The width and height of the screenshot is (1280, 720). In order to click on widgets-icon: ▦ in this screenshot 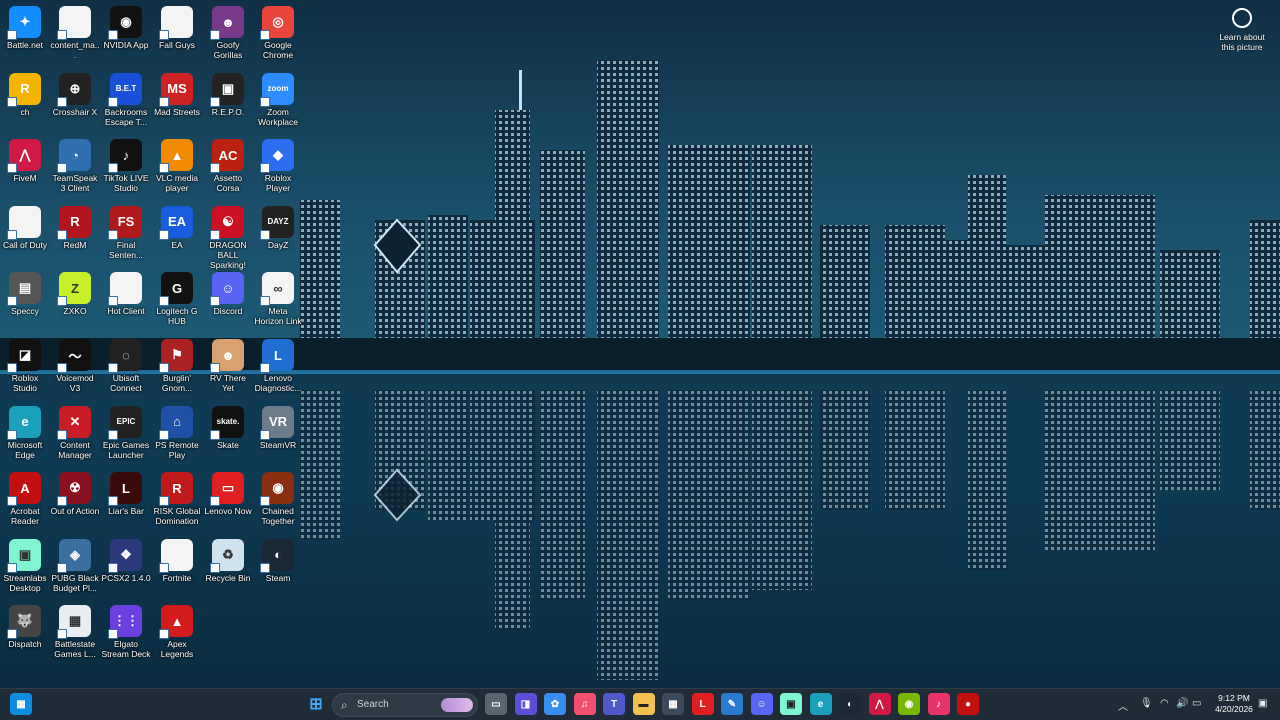, I will do `click(21, 704)`.